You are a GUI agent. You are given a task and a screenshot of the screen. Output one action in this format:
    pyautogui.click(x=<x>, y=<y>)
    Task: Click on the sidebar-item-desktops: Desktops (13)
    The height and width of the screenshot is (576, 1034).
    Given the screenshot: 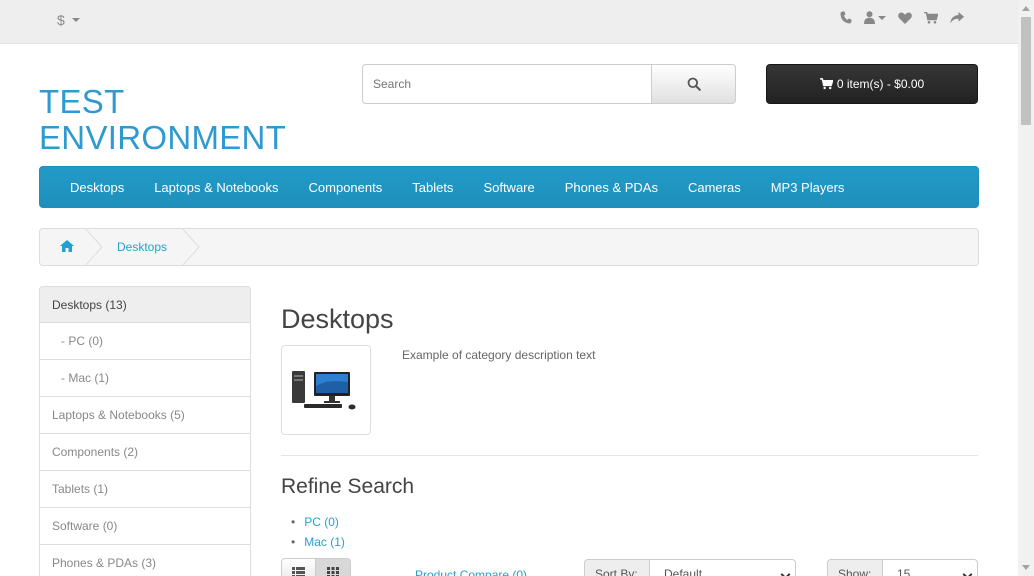 What is the action you would take?
    pyautogui.click(x=145, y=304)
    